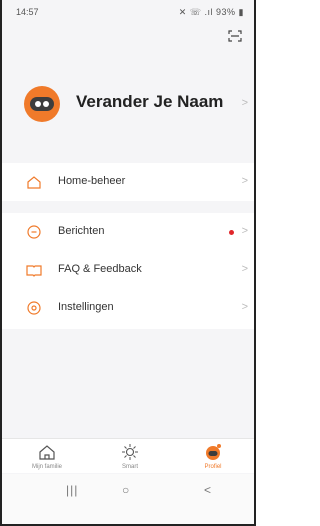  I want to click on status-time: 14:57, so click(27, 12).